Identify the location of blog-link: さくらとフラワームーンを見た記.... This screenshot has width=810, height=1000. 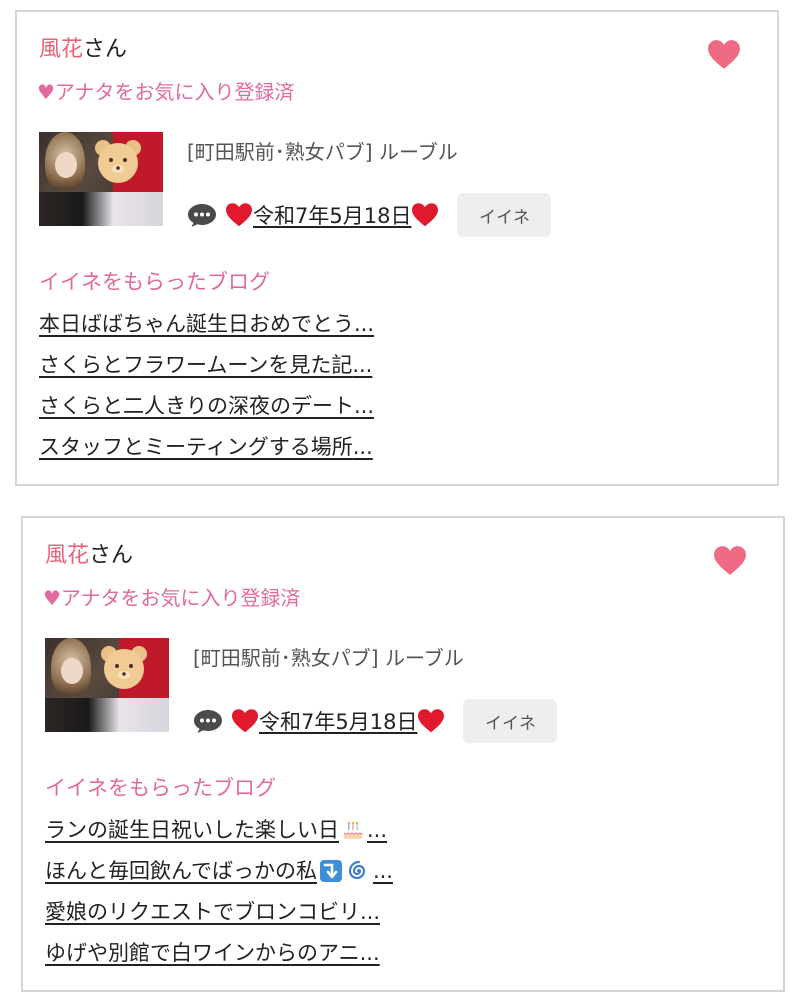
(205, 365).